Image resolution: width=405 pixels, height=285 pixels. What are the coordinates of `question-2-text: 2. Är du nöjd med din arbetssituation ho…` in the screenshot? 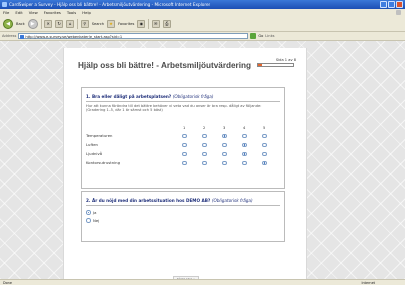 It's located at (148, 200).